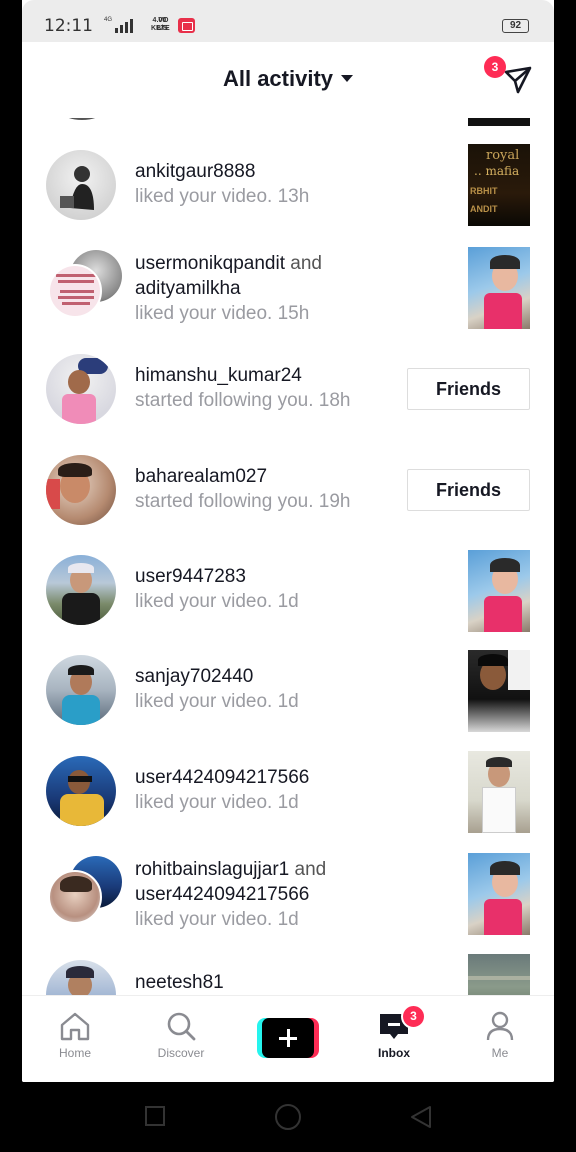 The width and height of the screenshot is (576, 1152). I want to click on username: sanjay702440, so click(194, 677).